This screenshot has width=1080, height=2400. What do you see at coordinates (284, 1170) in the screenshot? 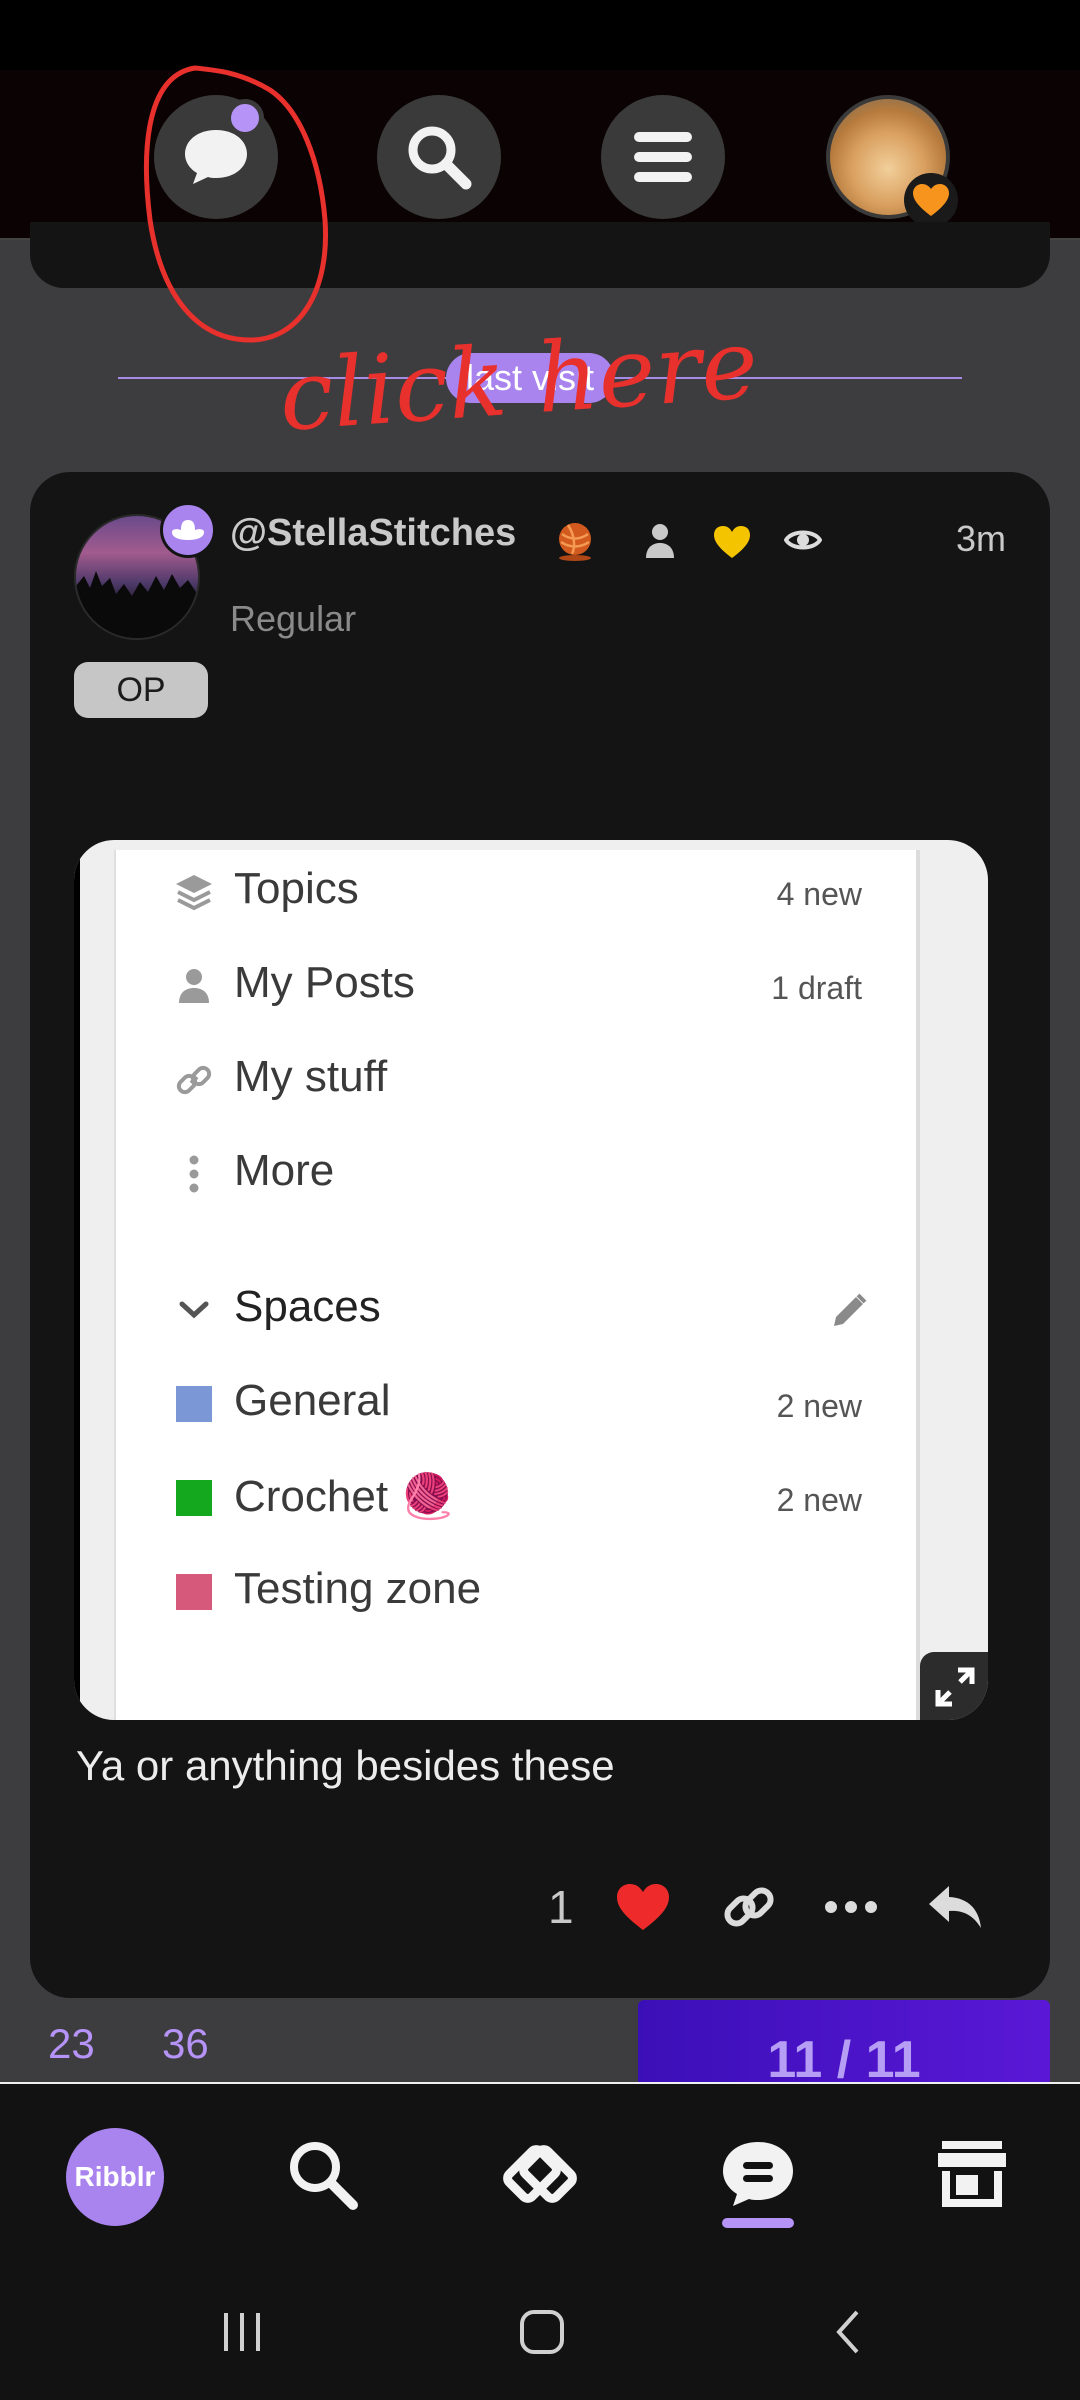
I see `embedded-item-label: More` at bounding box center [284, 1170].